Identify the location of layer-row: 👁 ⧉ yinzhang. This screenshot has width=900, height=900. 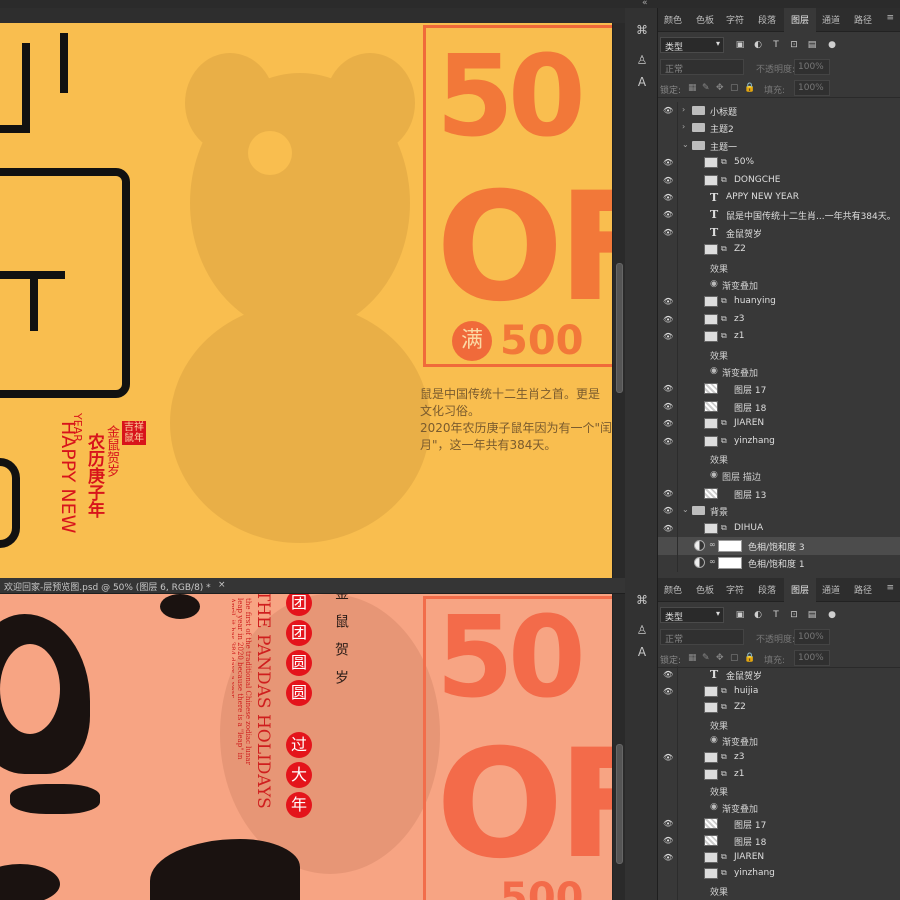
(779, 441).